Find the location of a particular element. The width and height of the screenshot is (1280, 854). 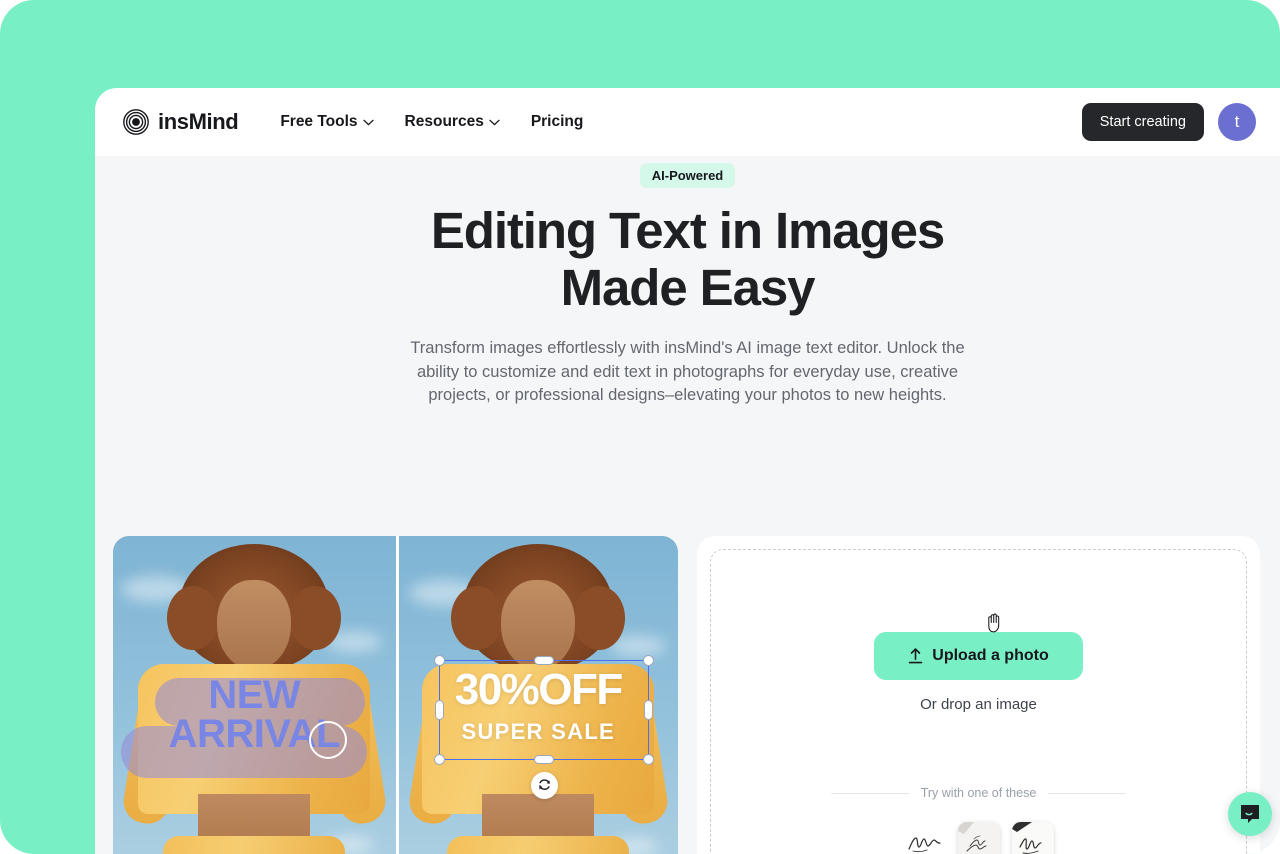

resize-handle-top-left is located at coordinates (439, 660).